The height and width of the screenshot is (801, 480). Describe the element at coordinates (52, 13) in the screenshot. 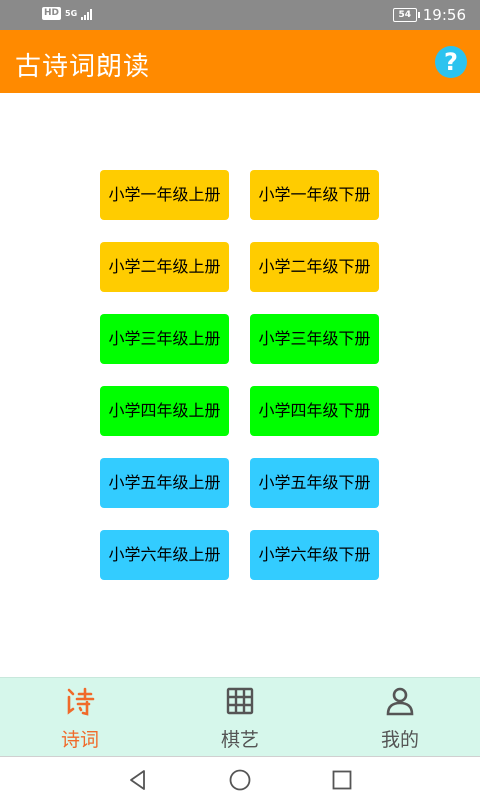

I see `hd-badge: HD` at that location.